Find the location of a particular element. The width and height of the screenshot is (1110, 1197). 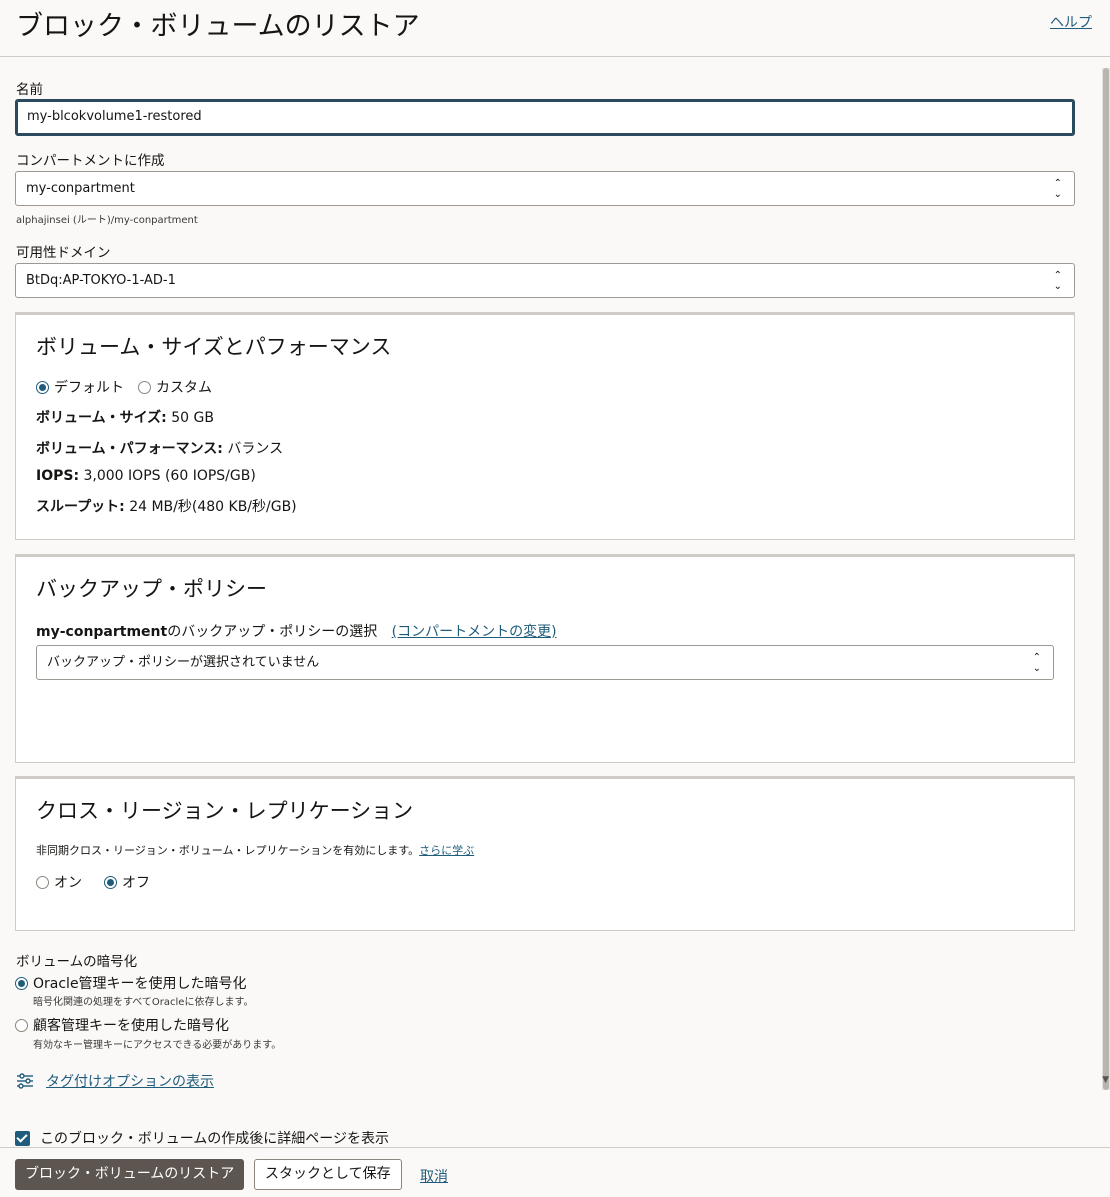

encryption-customer-desc: 有効なキー管理キーにアクセスできる必要があります。 is located at coordinates (157, 1045).